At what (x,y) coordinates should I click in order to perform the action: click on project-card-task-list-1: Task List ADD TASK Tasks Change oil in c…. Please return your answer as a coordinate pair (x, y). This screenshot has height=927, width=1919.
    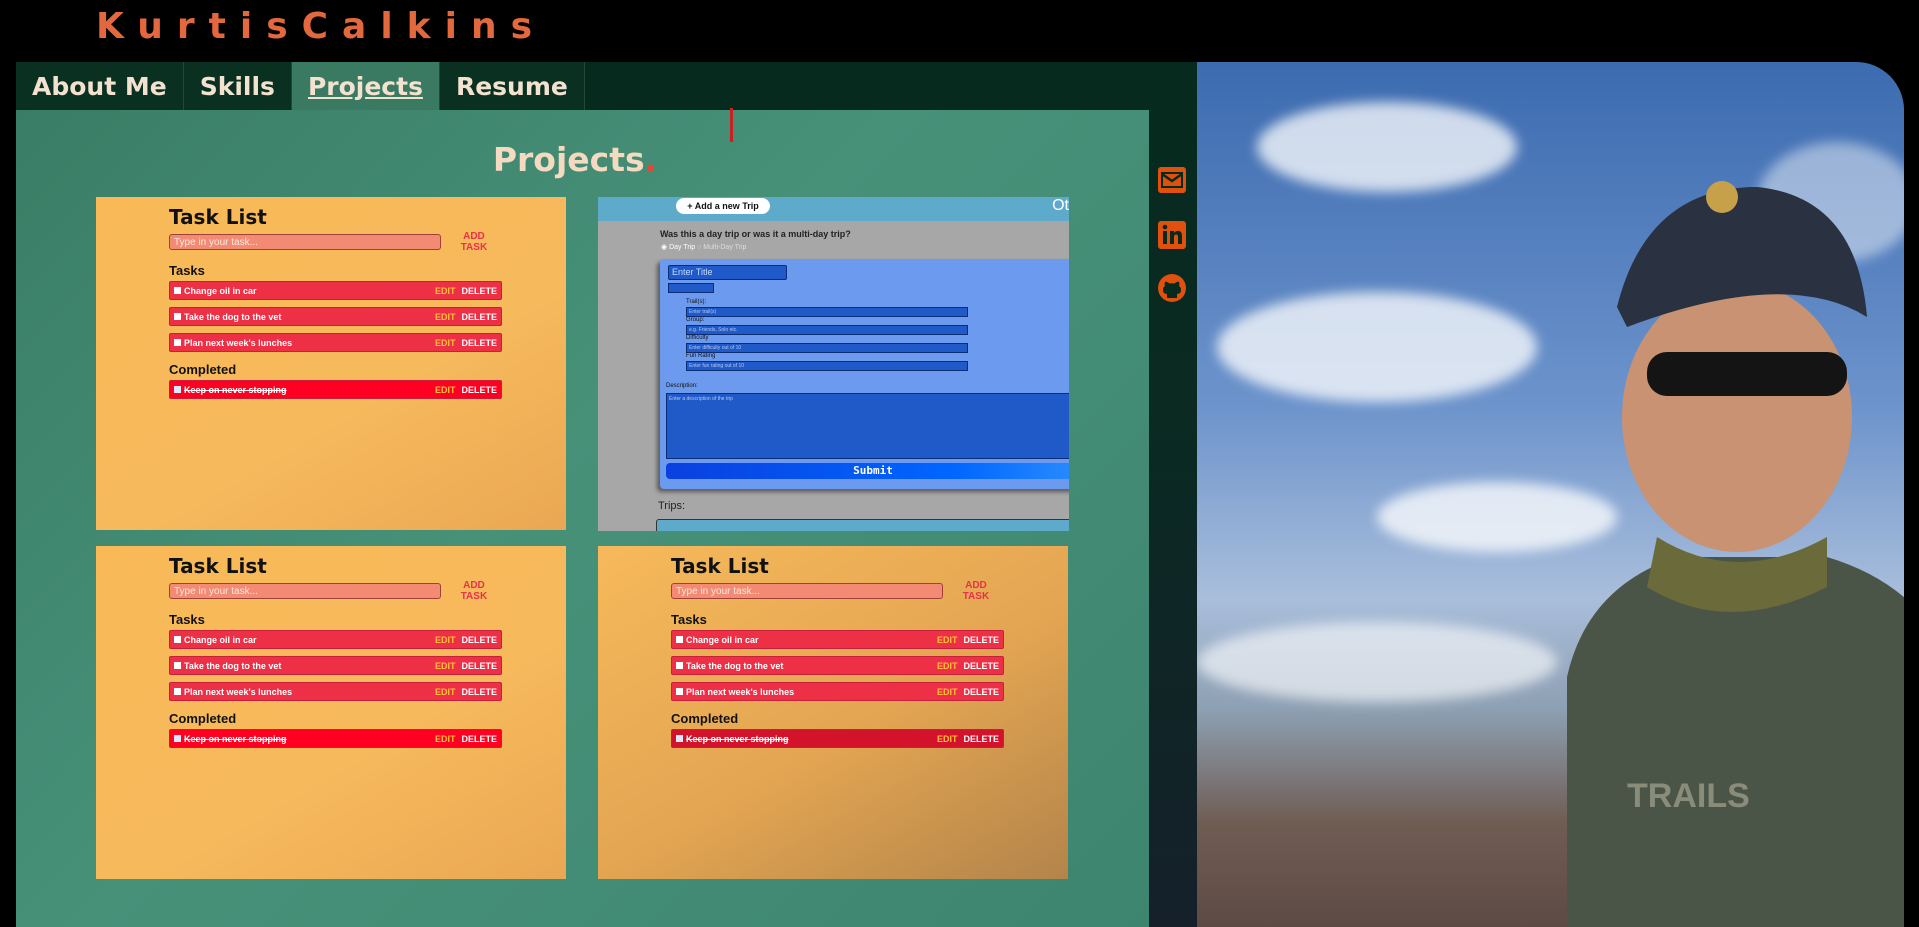
    Looking at the image, I should click on (331, 363).